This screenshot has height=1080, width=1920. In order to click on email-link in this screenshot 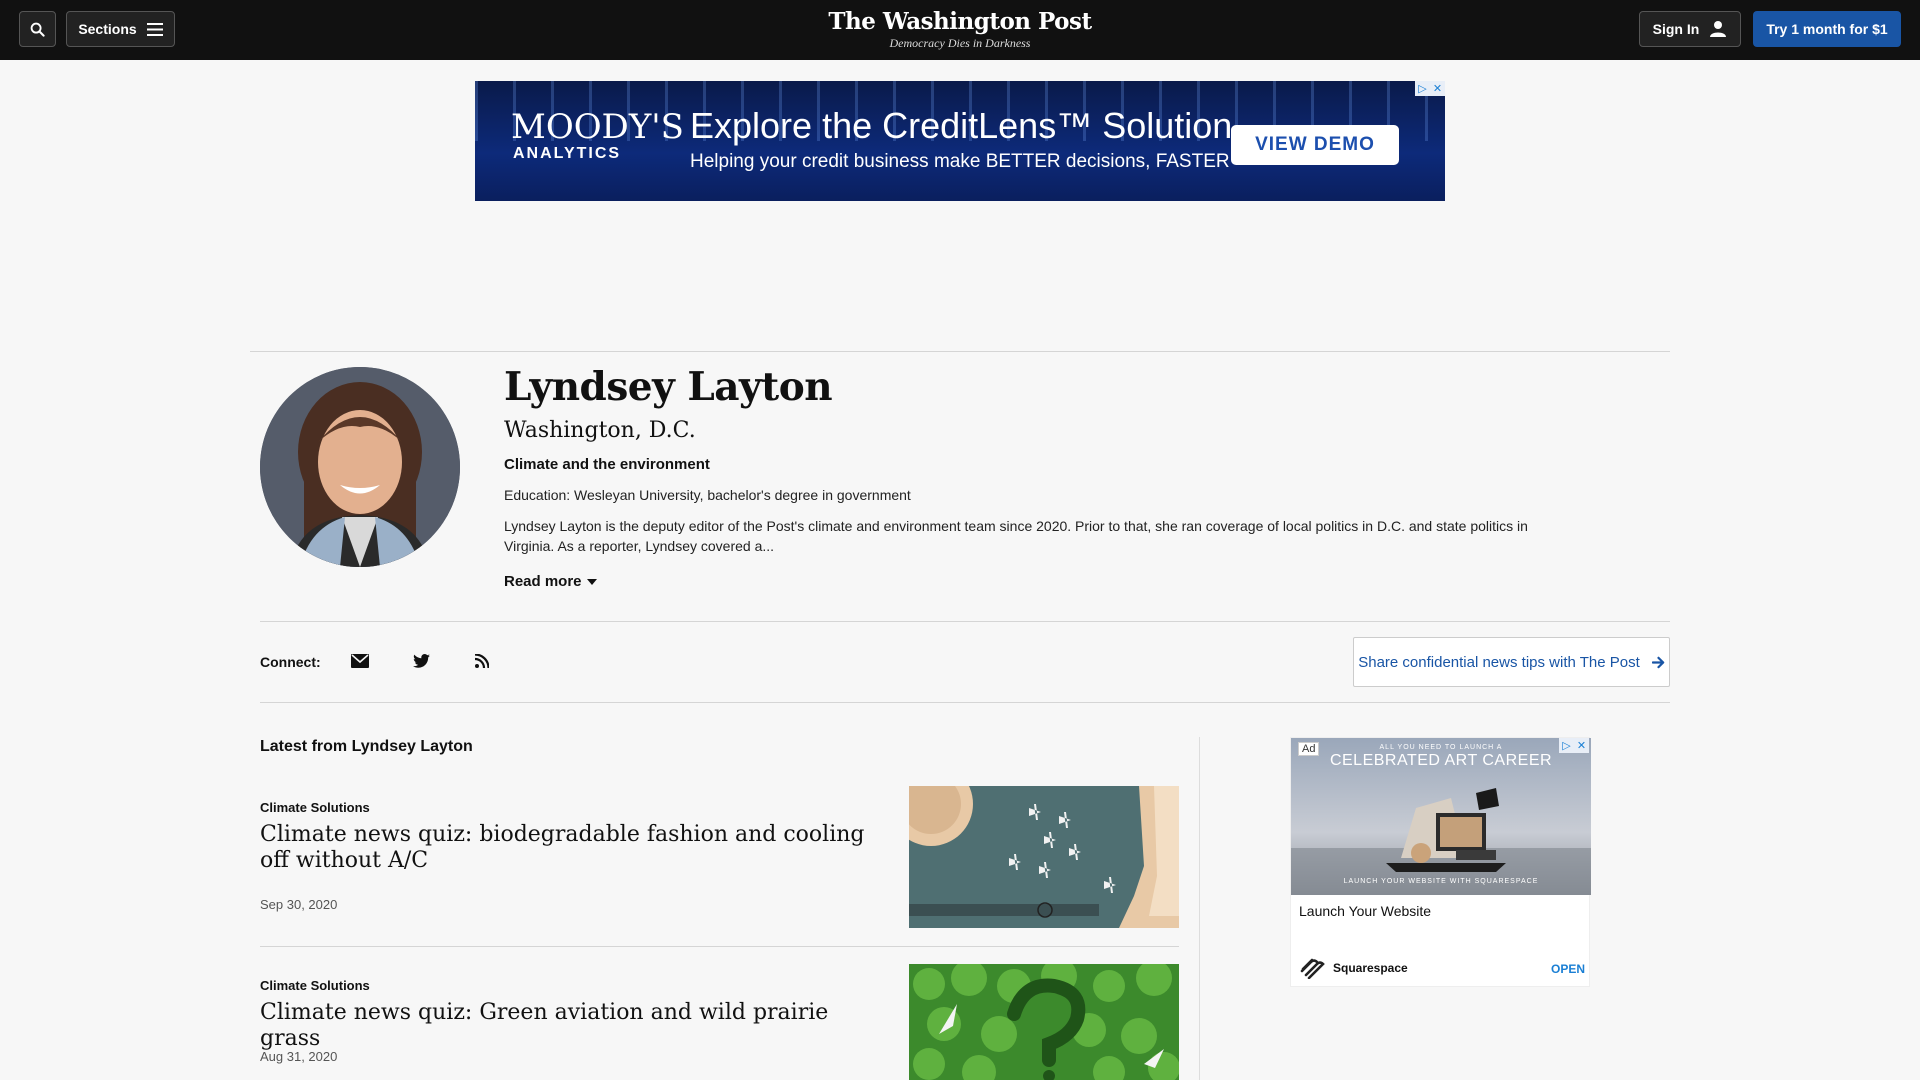, I will do `click(360, 661)`.